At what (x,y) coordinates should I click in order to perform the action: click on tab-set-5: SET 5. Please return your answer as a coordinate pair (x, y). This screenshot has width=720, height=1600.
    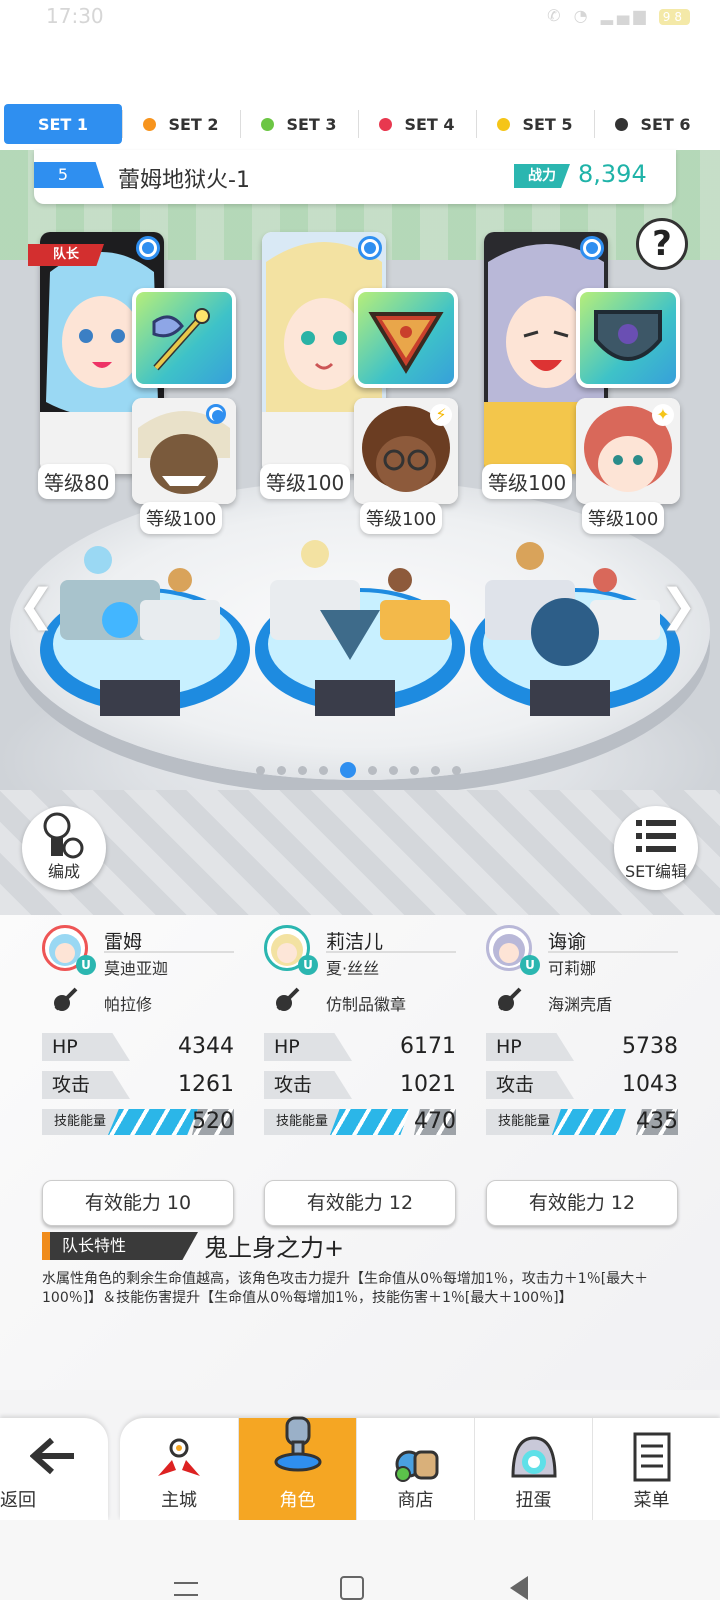
    Looking at the image, I should click on (535, 124).